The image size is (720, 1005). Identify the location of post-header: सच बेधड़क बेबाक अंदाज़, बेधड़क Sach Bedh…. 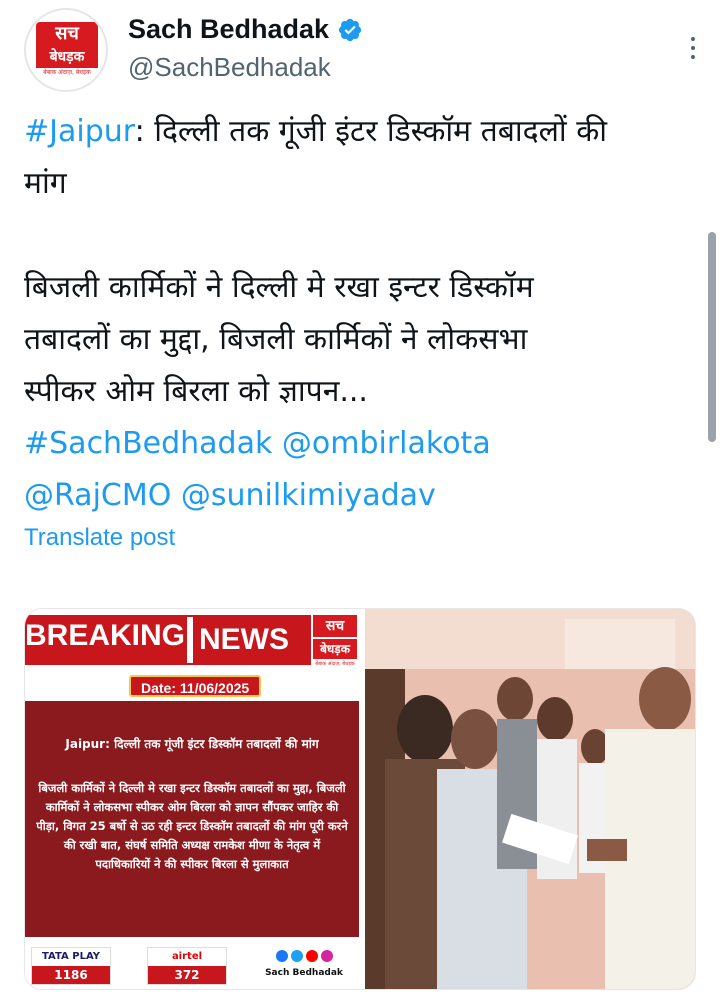
(364, 52).